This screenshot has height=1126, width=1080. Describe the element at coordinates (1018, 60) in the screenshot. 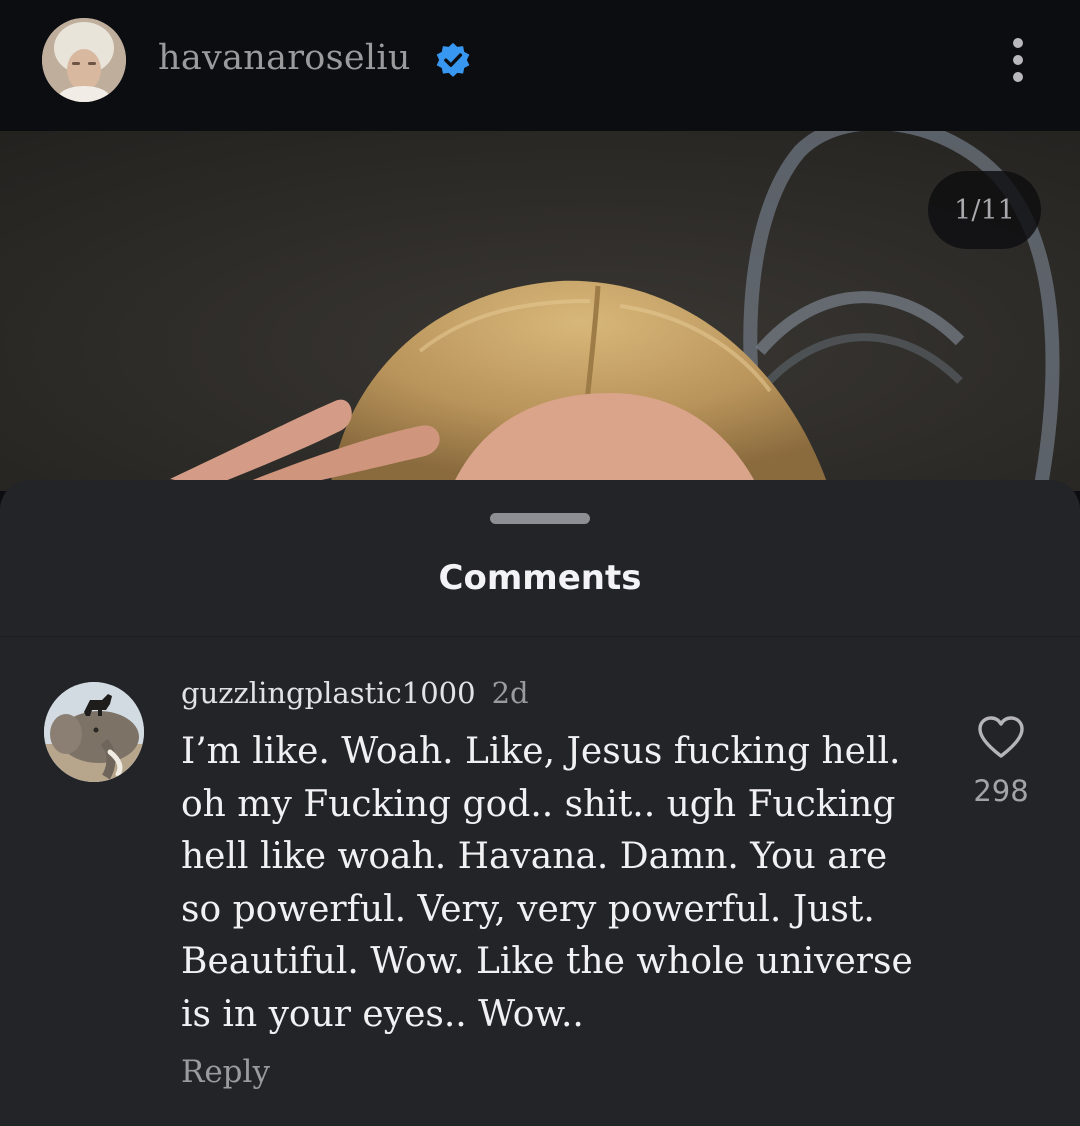

I see `more-vertical-icon` at that location.